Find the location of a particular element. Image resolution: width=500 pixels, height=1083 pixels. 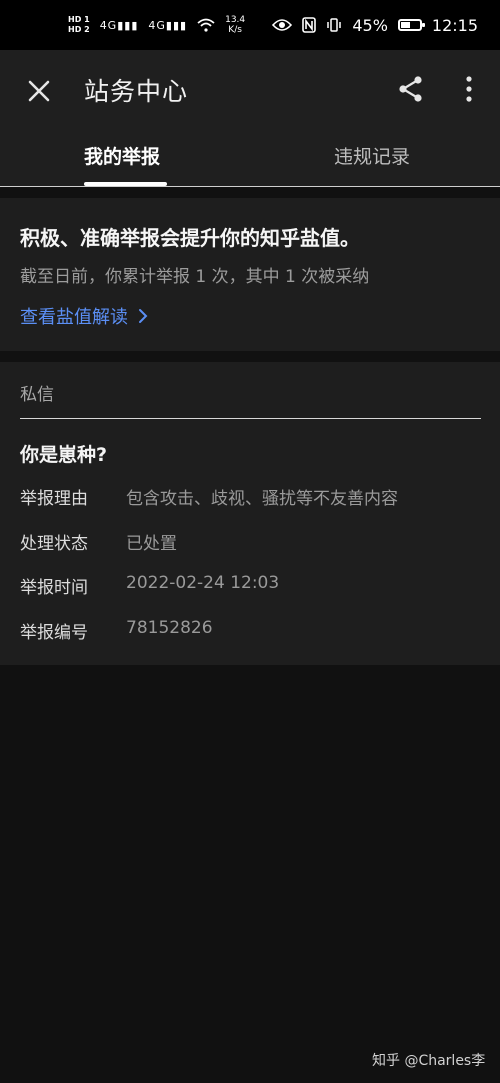

report-row-label: 举报理由 is located at coordinates (54, 499).